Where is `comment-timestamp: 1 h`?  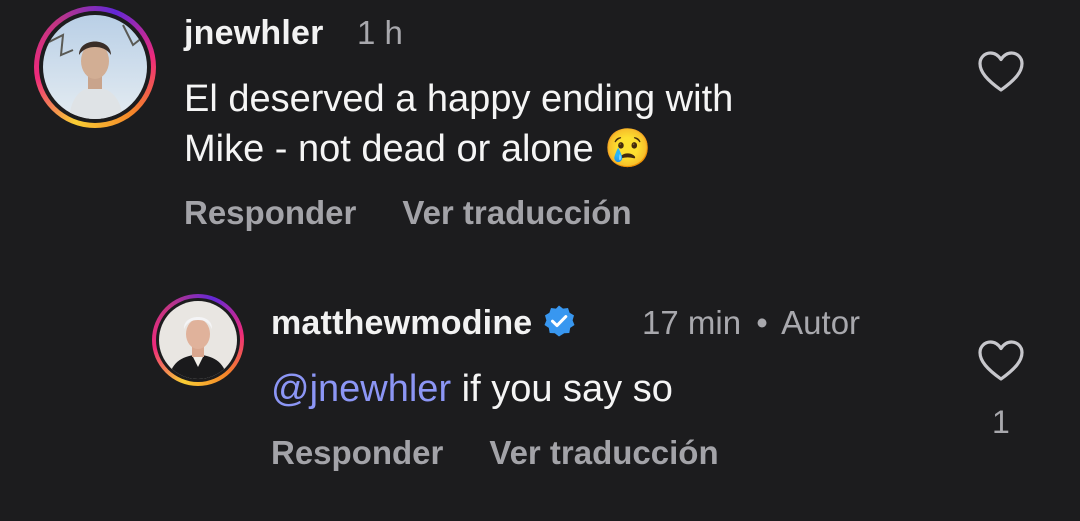 comment-timestamp: 1 h is located at coordinates (380, 32).